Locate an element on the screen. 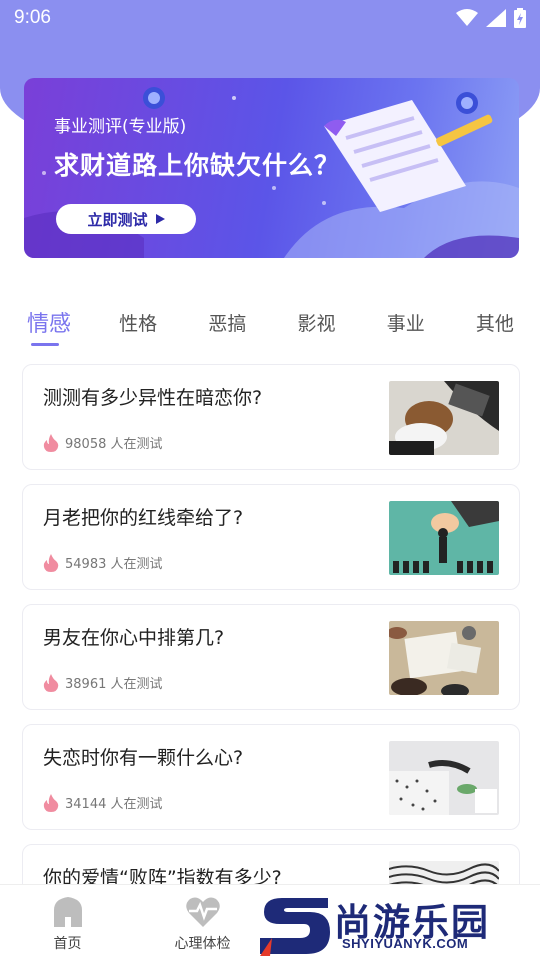 The width and height of the screenshot is (540, 960). banner-title: 求财道路上你缺欠什么？ is located at coordinates (197, 165).